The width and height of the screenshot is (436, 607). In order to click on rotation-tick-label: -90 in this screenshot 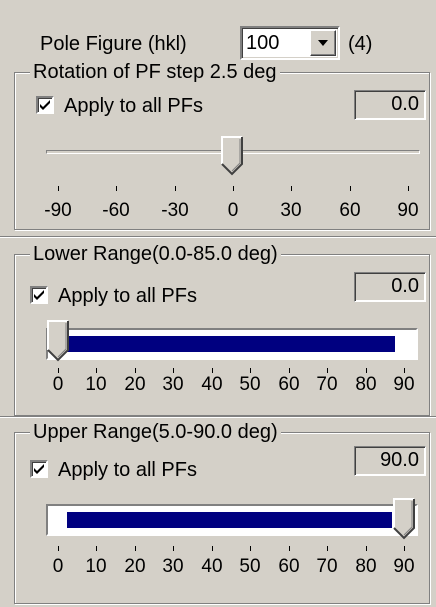, I will do `click(58, 210)`.